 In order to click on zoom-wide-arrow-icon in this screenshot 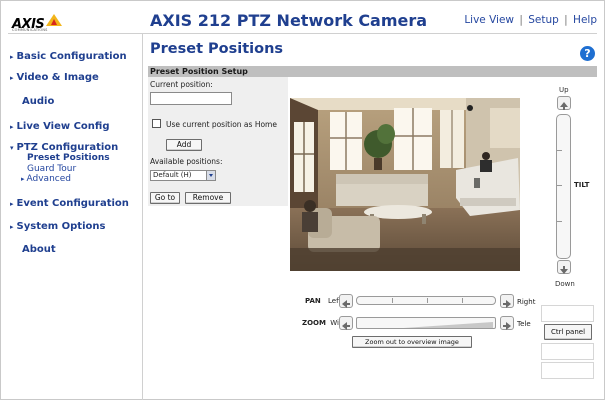, I will do `click(346, 323)`.